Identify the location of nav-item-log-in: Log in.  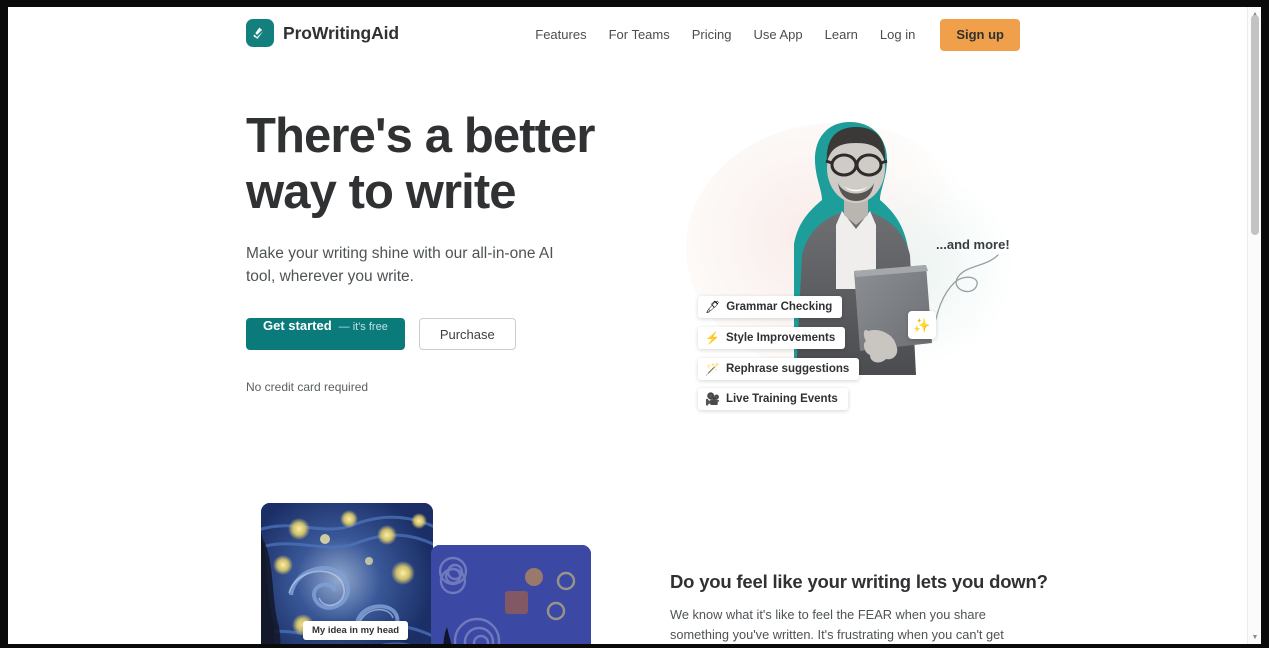
(897, 35).